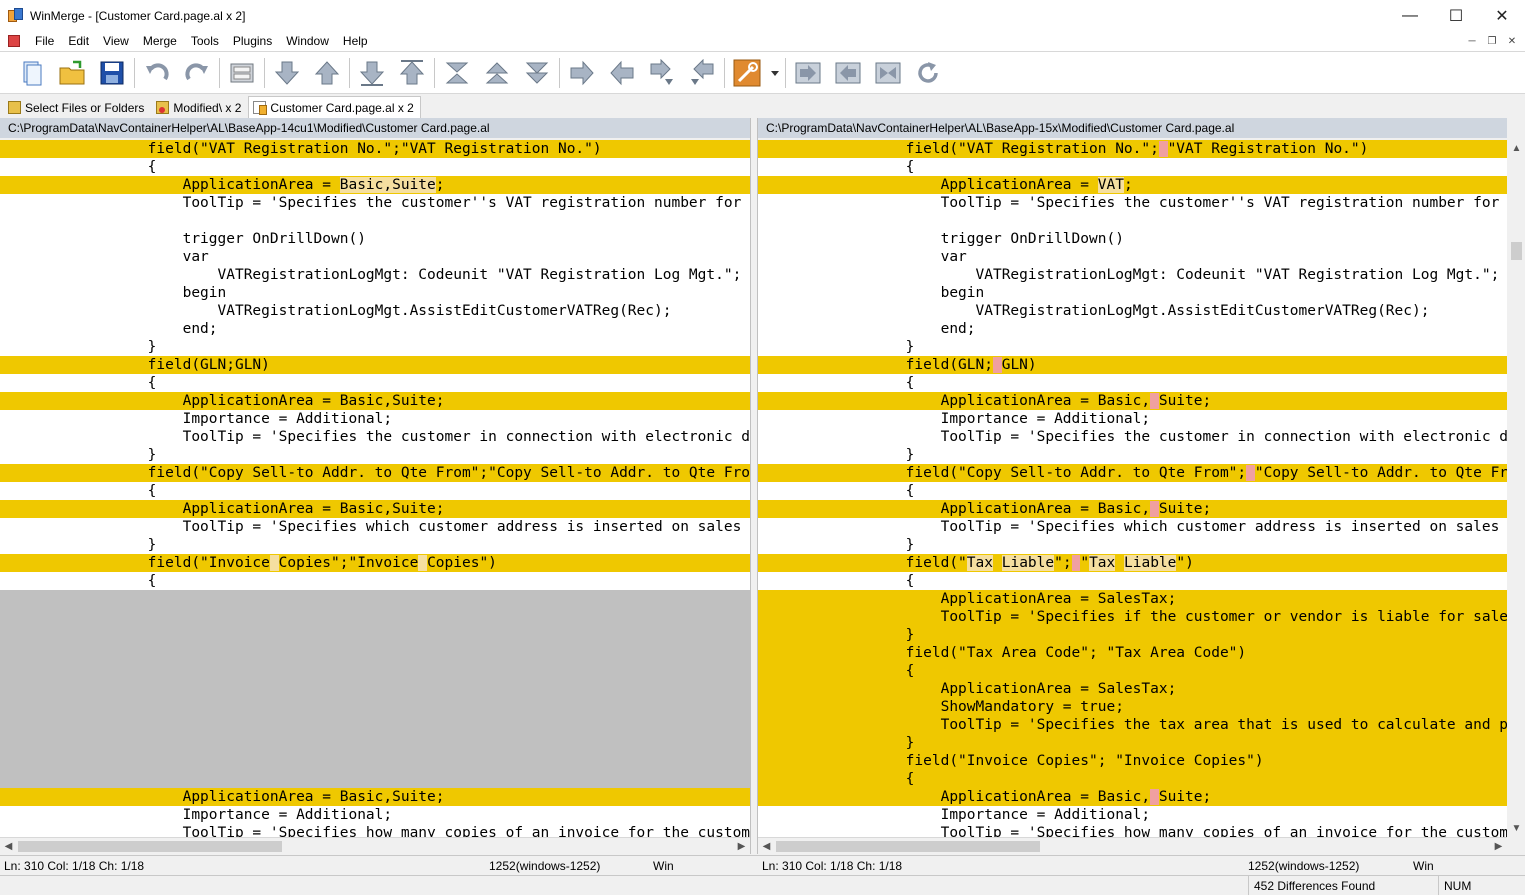 The height and width of the screenshot is (895, 1525). I want to click on menu-view: View, so click(116, 41).